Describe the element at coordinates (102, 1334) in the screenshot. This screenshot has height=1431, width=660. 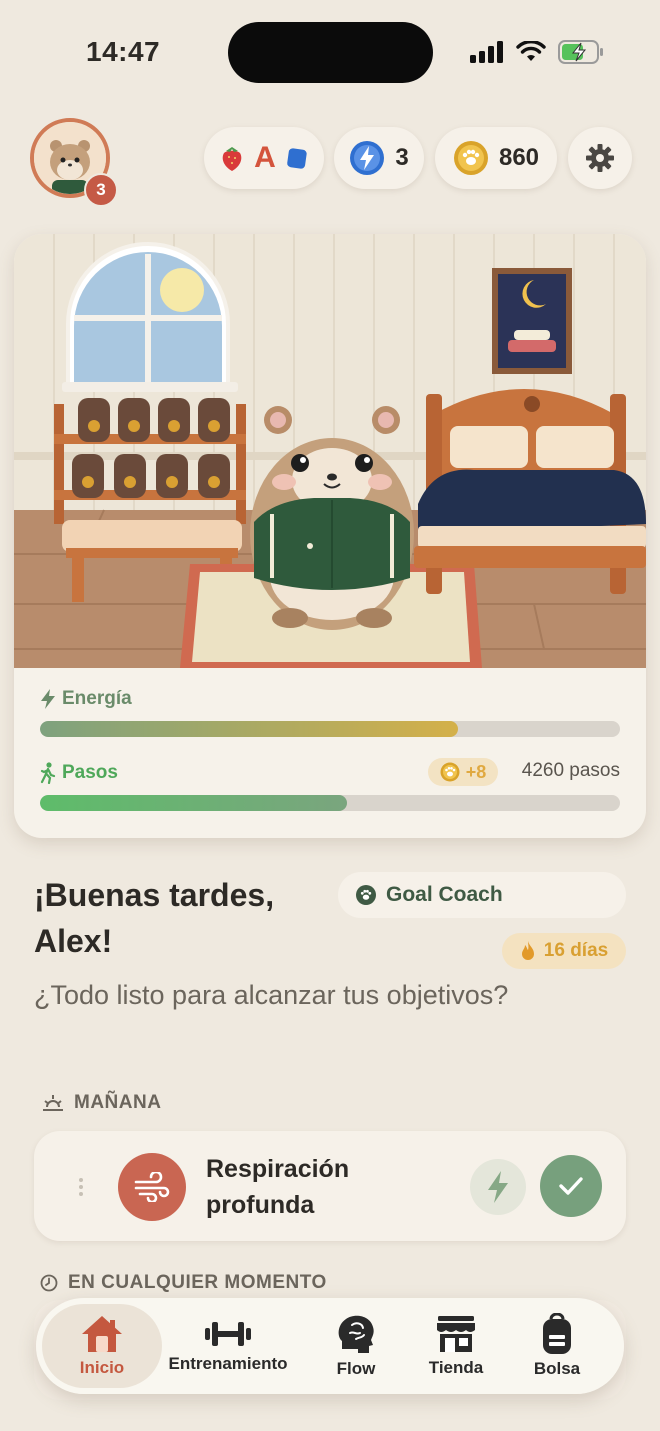
I see `home-icon` at that location.